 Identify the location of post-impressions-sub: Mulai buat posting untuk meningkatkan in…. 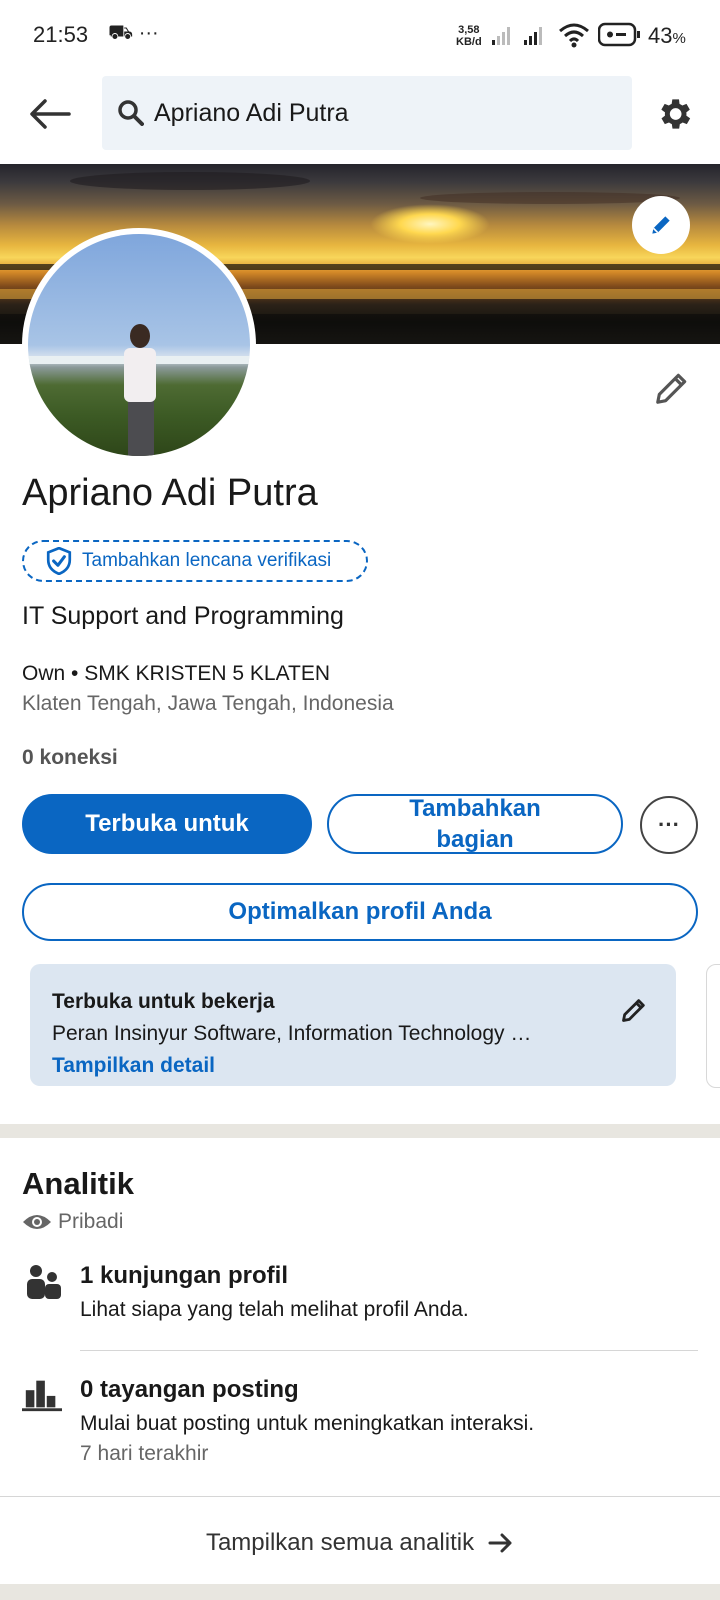
(307, 1423).